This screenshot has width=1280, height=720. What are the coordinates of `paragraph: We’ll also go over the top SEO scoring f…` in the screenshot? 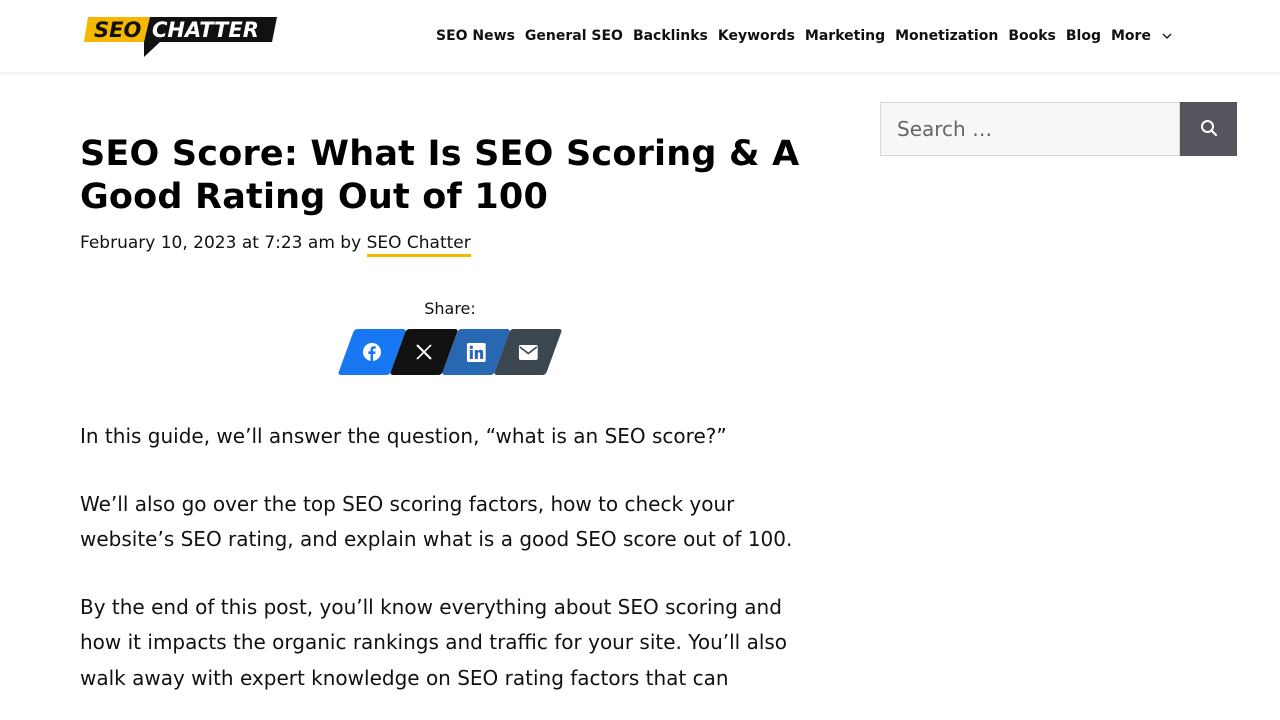 It's located at (436, 521).